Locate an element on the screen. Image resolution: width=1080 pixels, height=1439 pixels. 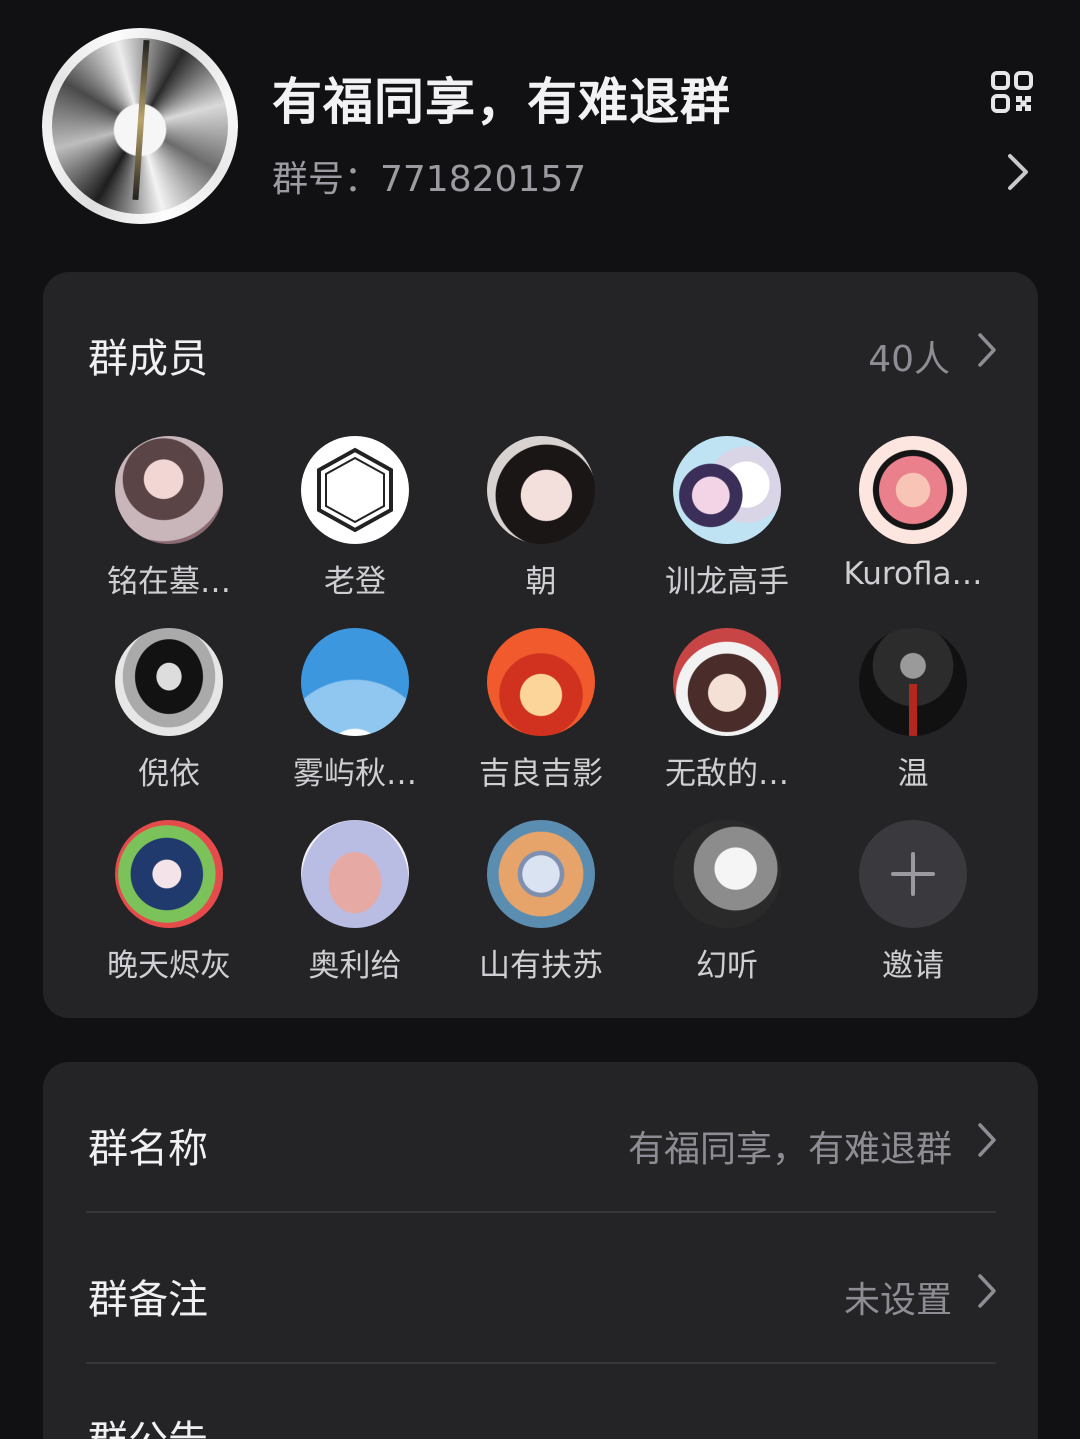
invite-button: 邀请 is located at coordinates (913, 902).